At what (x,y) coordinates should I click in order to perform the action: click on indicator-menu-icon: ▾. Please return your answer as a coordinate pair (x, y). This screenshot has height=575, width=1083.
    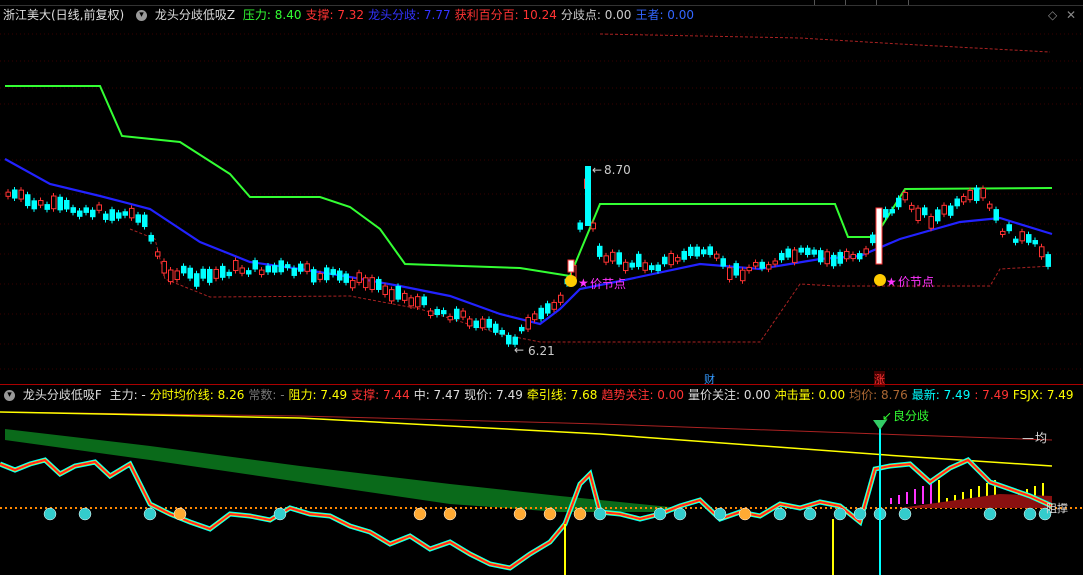
    Looking at the image, I should click on (142, 15).